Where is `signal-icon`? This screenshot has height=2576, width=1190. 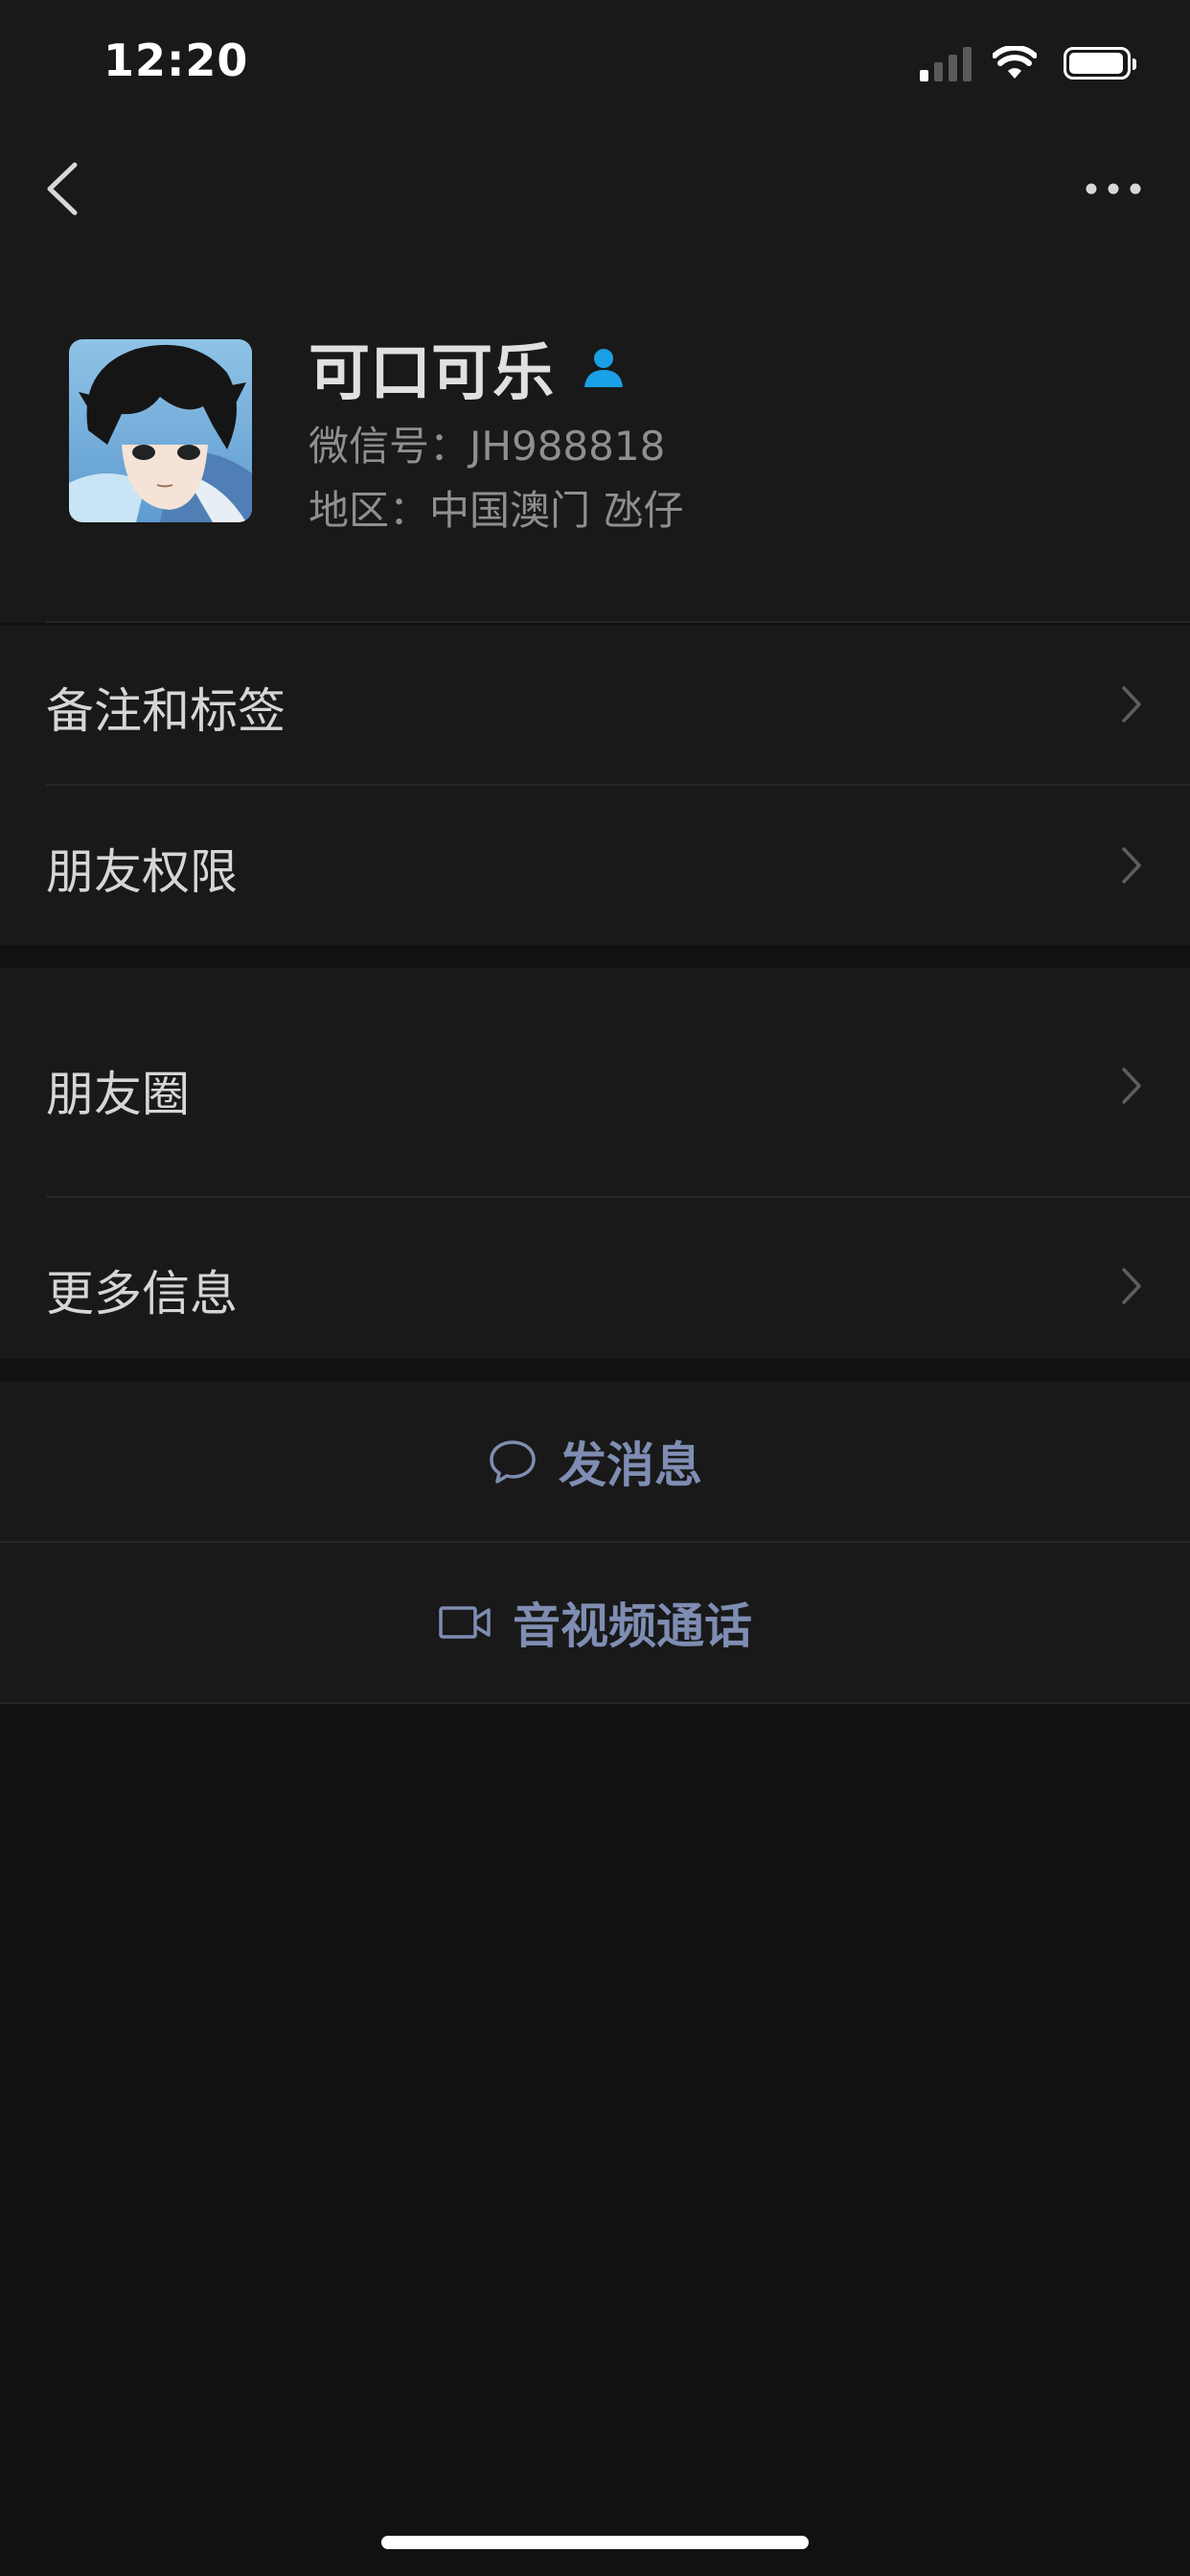
signal-icon is located at coordinates (946, 63).